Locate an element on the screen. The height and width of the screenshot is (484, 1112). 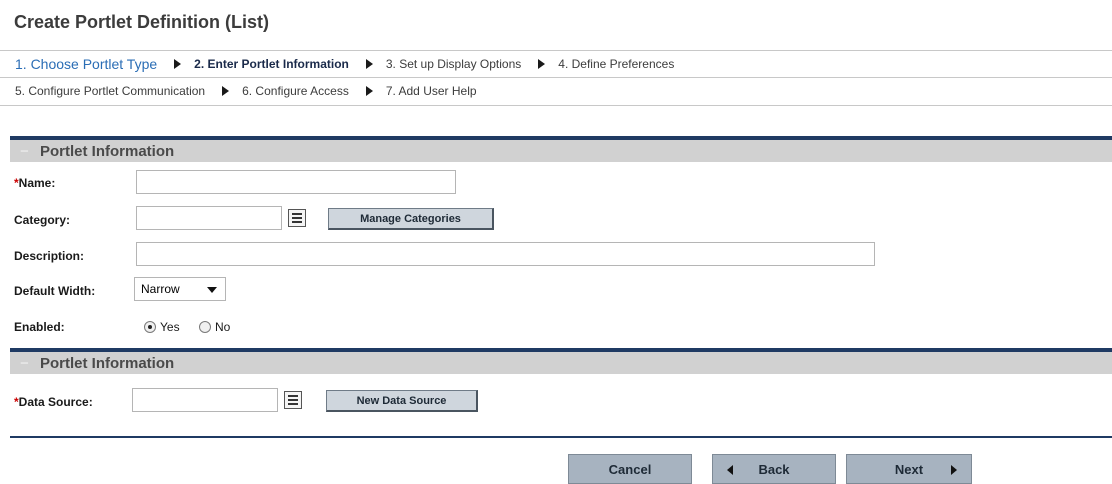
cancel-button: Cancel is located at coordinates (630, 469).